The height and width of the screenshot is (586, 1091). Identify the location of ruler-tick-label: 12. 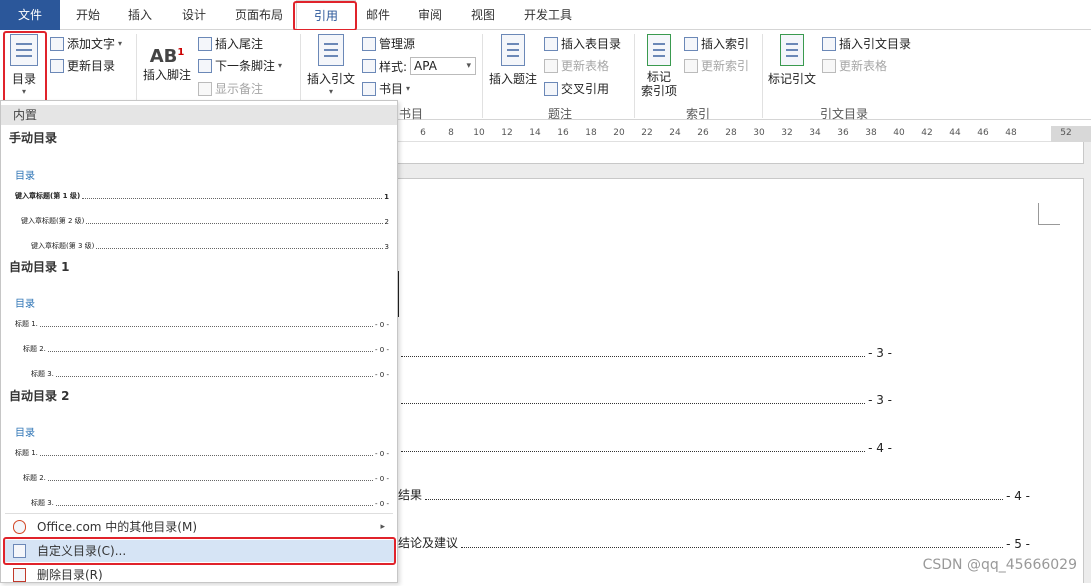
(506, 133).